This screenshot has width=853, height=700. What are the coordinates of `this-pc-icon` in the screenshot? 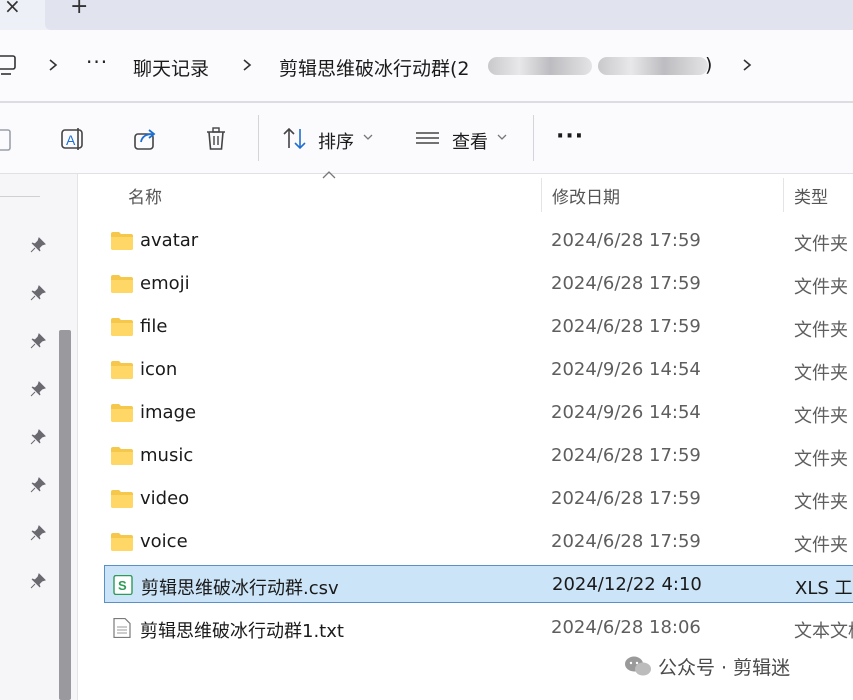 It's located at (9, 66).